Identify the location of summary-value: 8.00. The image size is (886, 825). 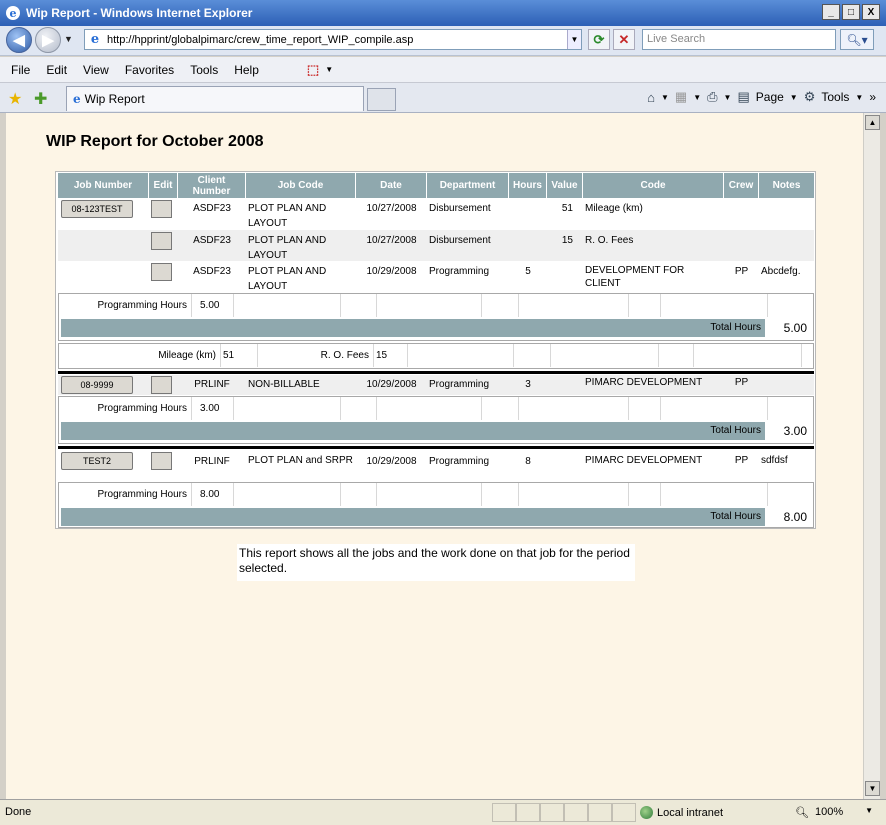
(213, 494).